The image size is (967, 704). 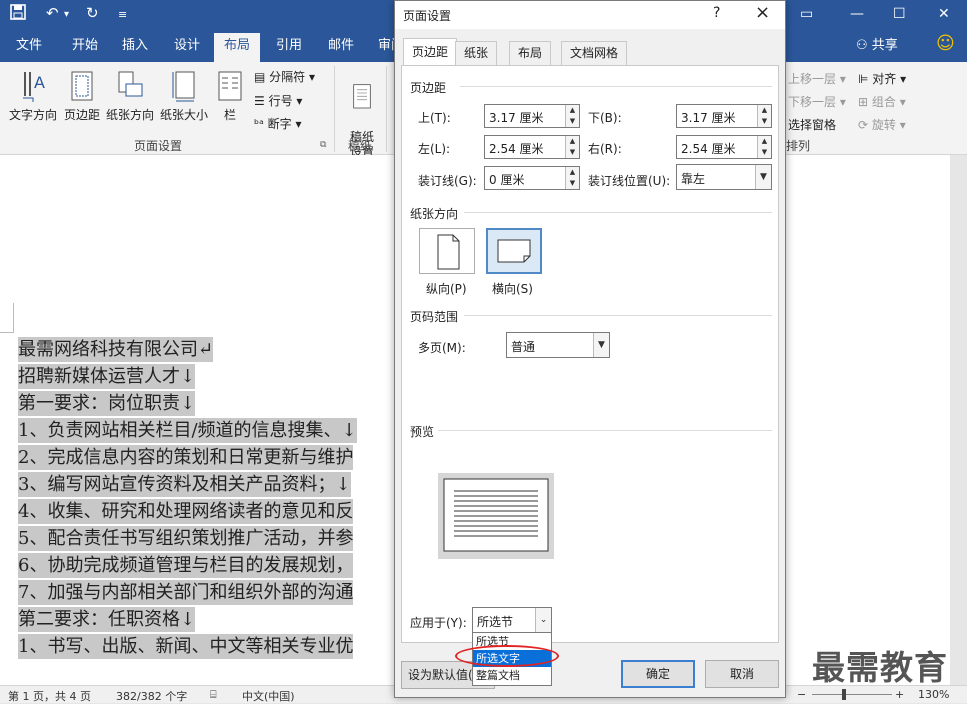 I want to click on proofing-icon: ⌸, so click(x=213, y=695).